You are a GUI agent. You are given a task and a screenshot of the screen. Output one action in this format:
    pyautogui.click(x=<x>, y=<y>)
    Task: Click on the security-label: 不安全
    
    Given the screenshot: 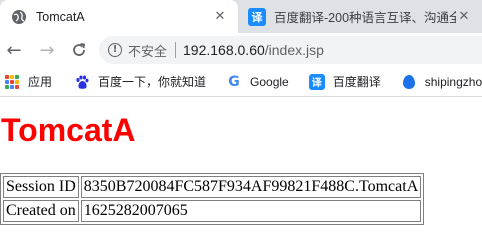 What is the action you would take?
    pyautogui.click(x=148, y=51)
    